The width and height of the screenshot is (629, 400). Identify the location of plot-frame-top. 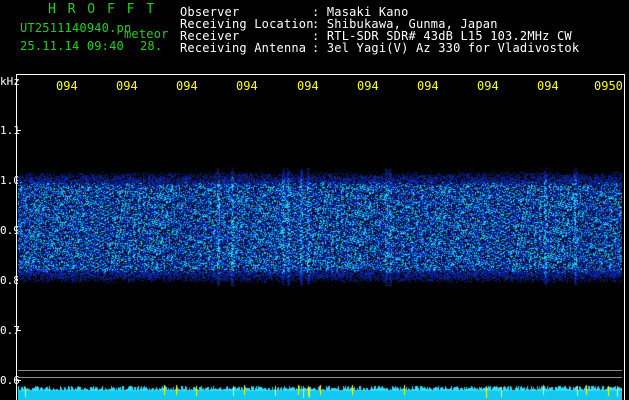
(320, 74).